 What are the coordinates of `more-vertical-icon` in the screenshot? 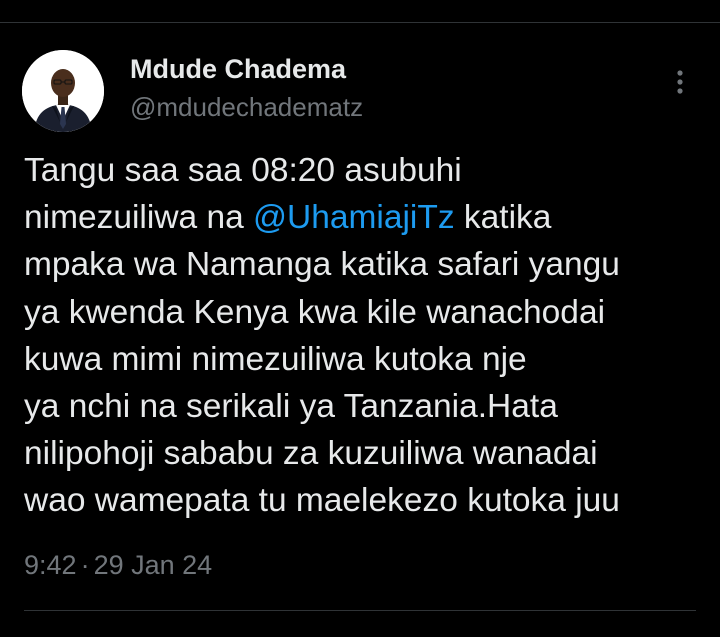 It's located at (680, 82).